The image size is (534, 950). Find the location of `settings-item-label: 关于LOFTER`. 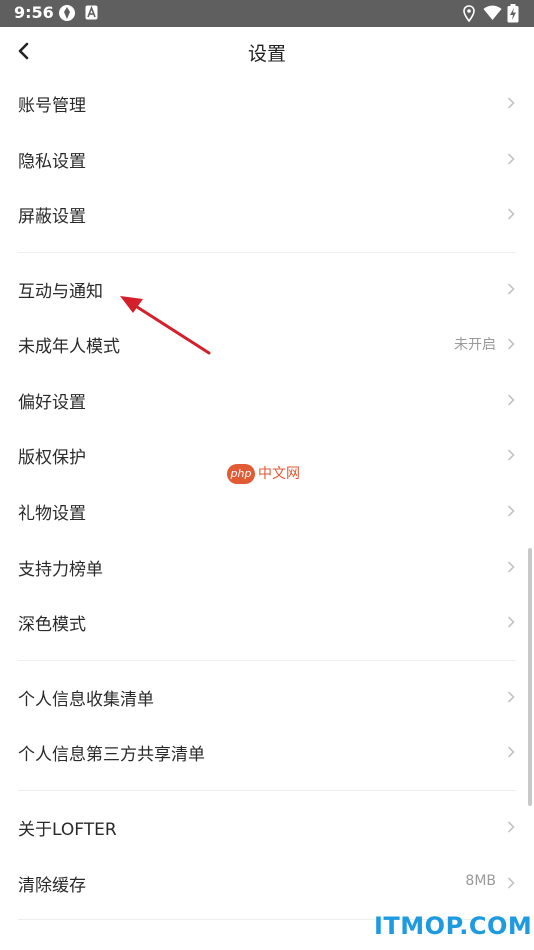

settings-item-label: 关于LOFTER is located at coordinates (67, 830).